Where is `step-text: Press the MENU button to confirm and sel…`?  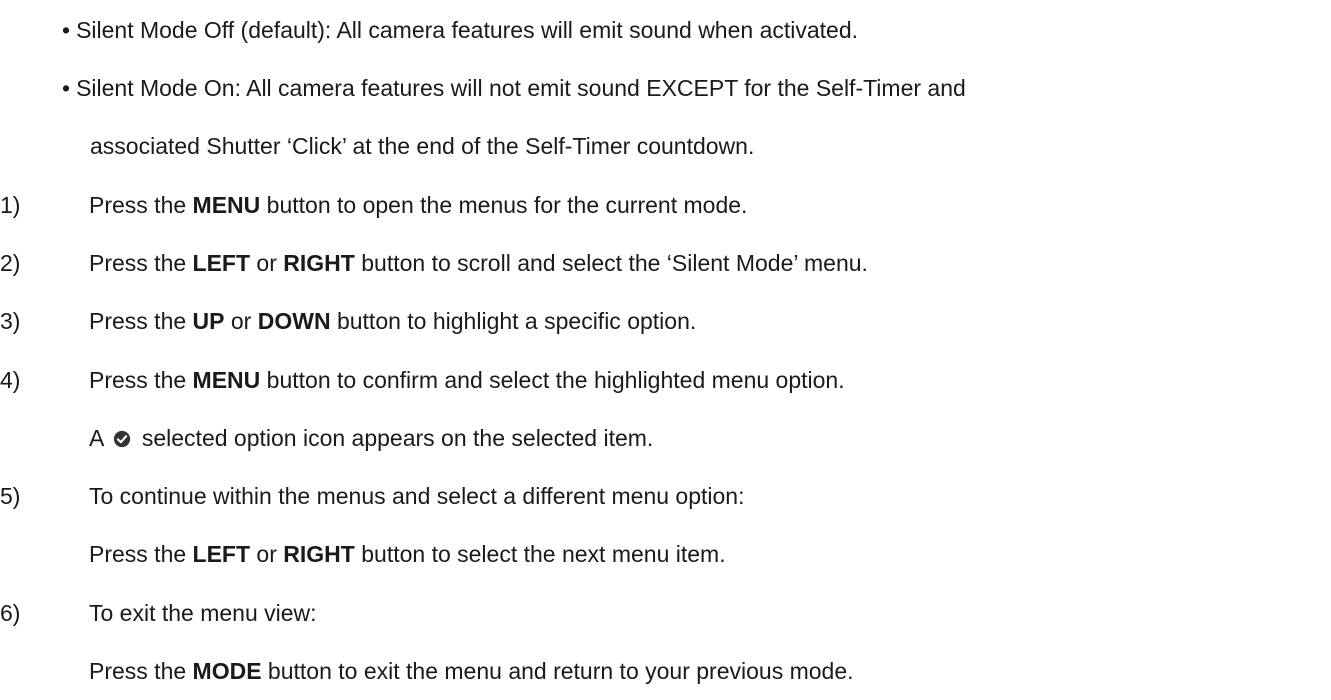
step-text: Press the MENU button to confirm and sel… is located at coordinates (467, 380).